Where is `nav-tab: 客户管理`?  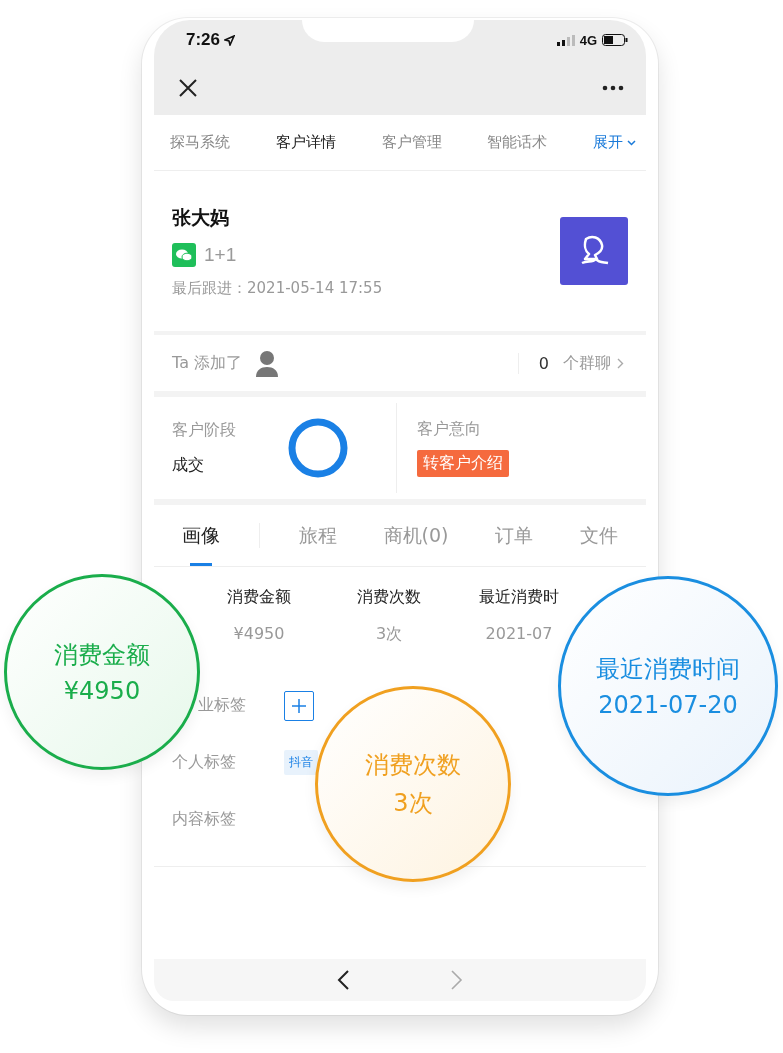 nav-tab: 客户管理 is located at coordinates (411, 142).